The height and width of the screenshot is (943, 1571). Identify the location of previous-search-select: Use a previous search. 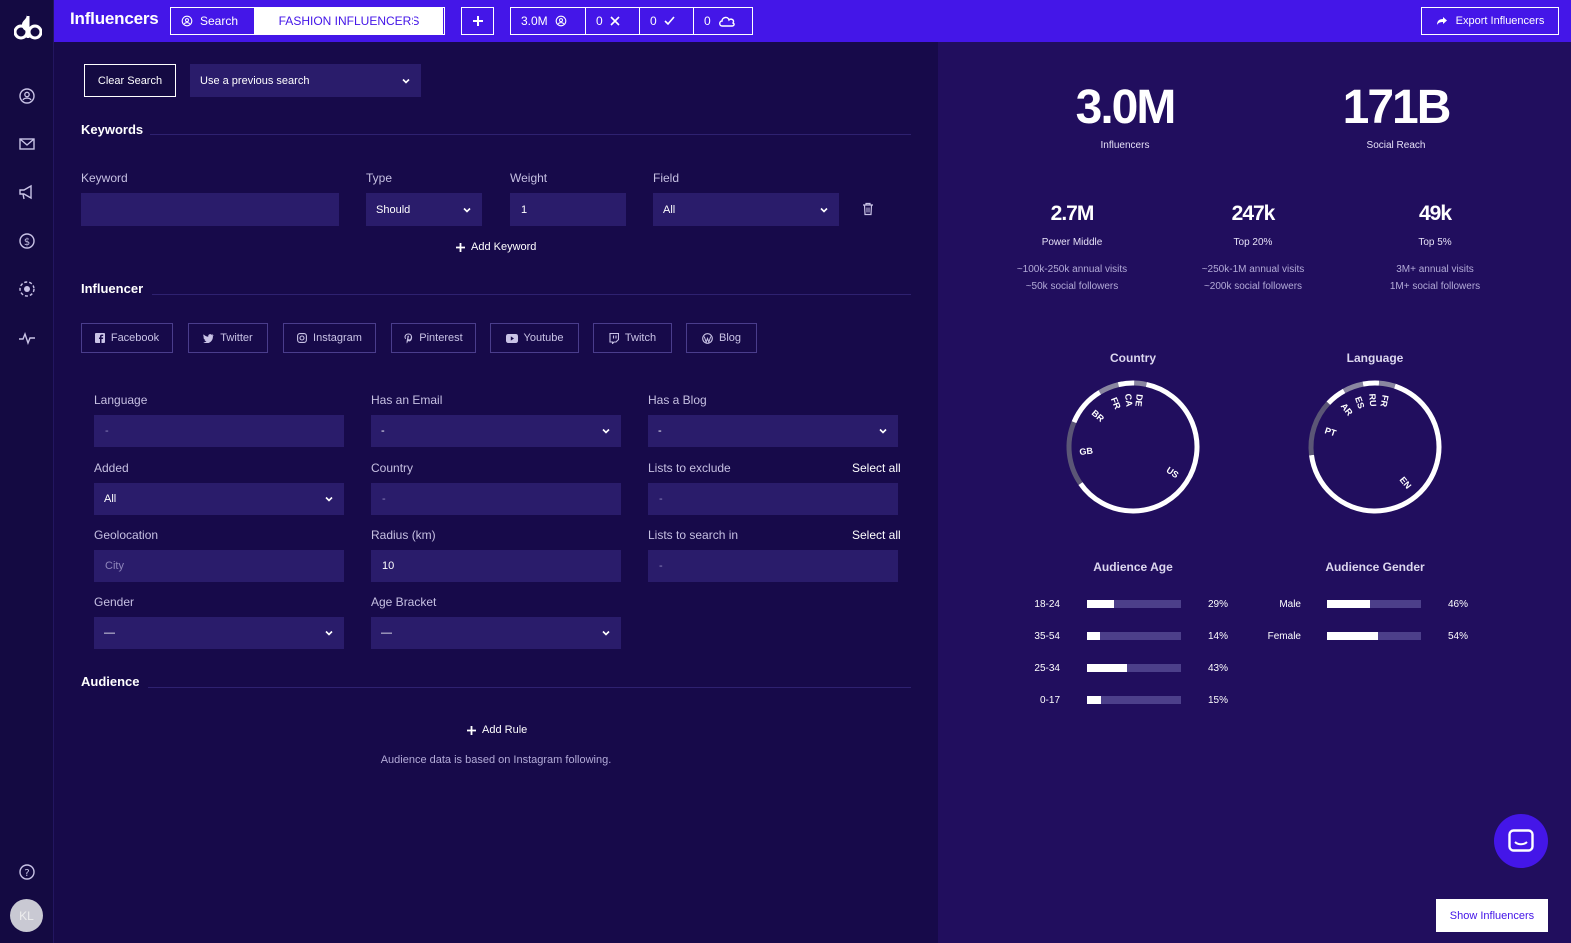
(305, 80).